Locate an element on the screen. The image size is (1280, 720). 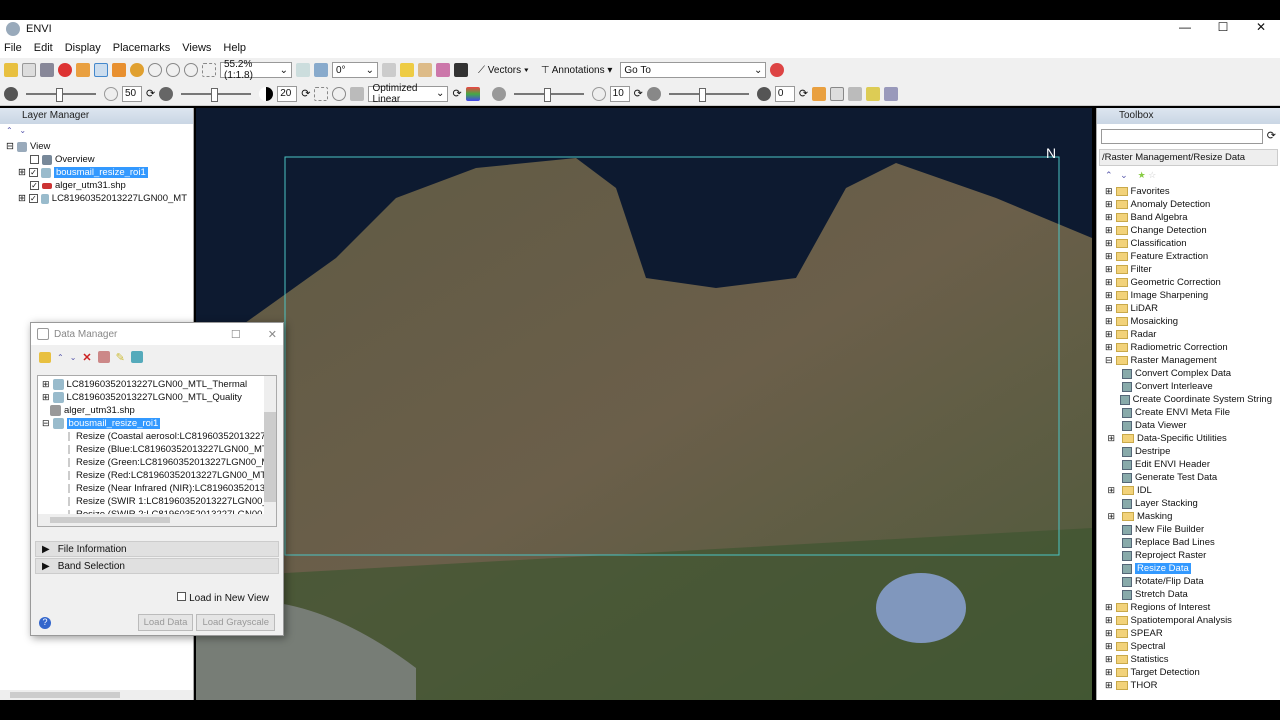
collapse-icon: ⌃ is located at coordinates (1109, 175).